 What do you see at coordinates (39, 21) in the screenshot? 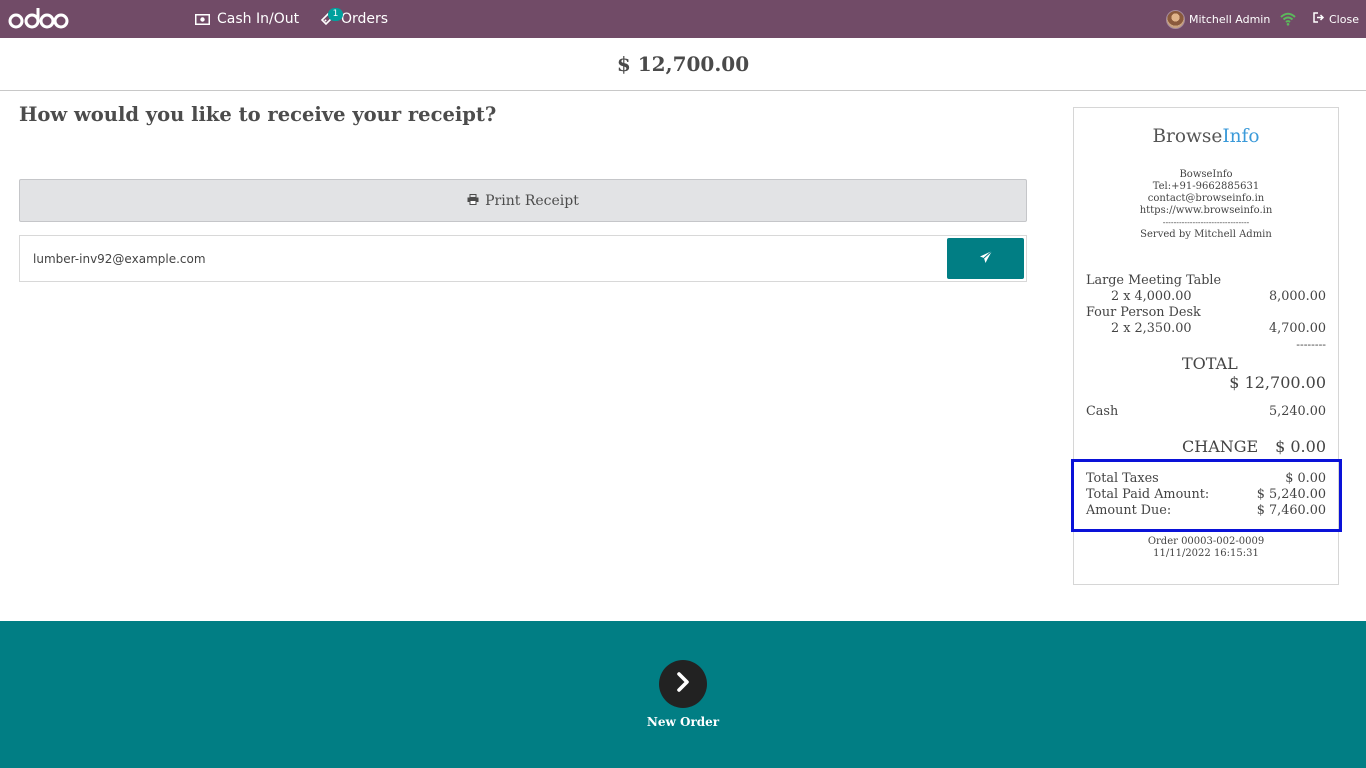
I see `odoo-logo` at bounding box center [39, 21].